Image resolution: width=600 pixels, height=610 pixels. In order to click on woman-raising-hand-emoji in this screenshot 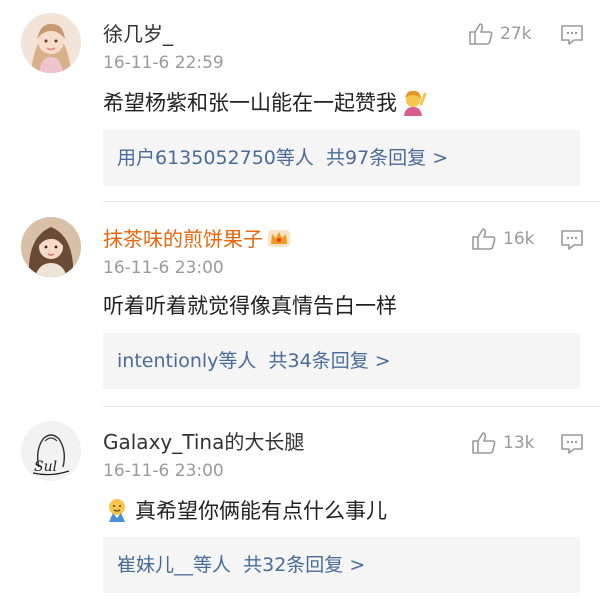, I will do `click(413, 105)`.